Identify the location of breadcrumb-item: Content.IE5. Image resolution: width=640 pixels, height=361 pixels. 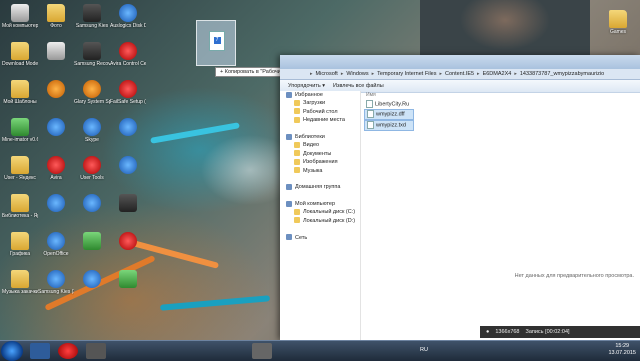
(459, 74).